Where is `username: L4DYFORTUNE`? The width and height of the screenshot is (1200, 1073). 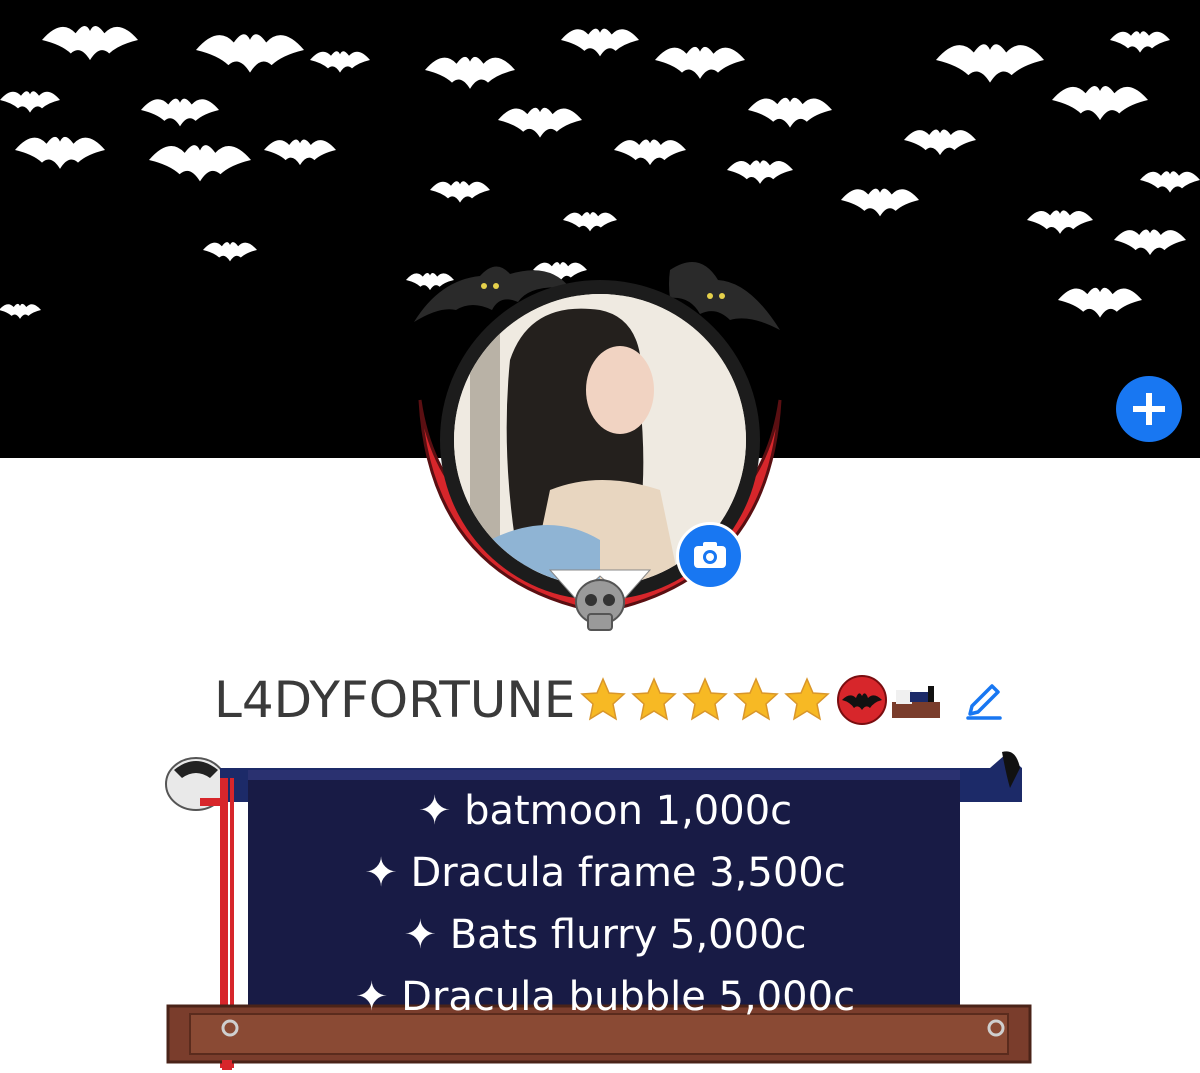
username: L4DYFORTUNE is located at coordinates (395, 700).